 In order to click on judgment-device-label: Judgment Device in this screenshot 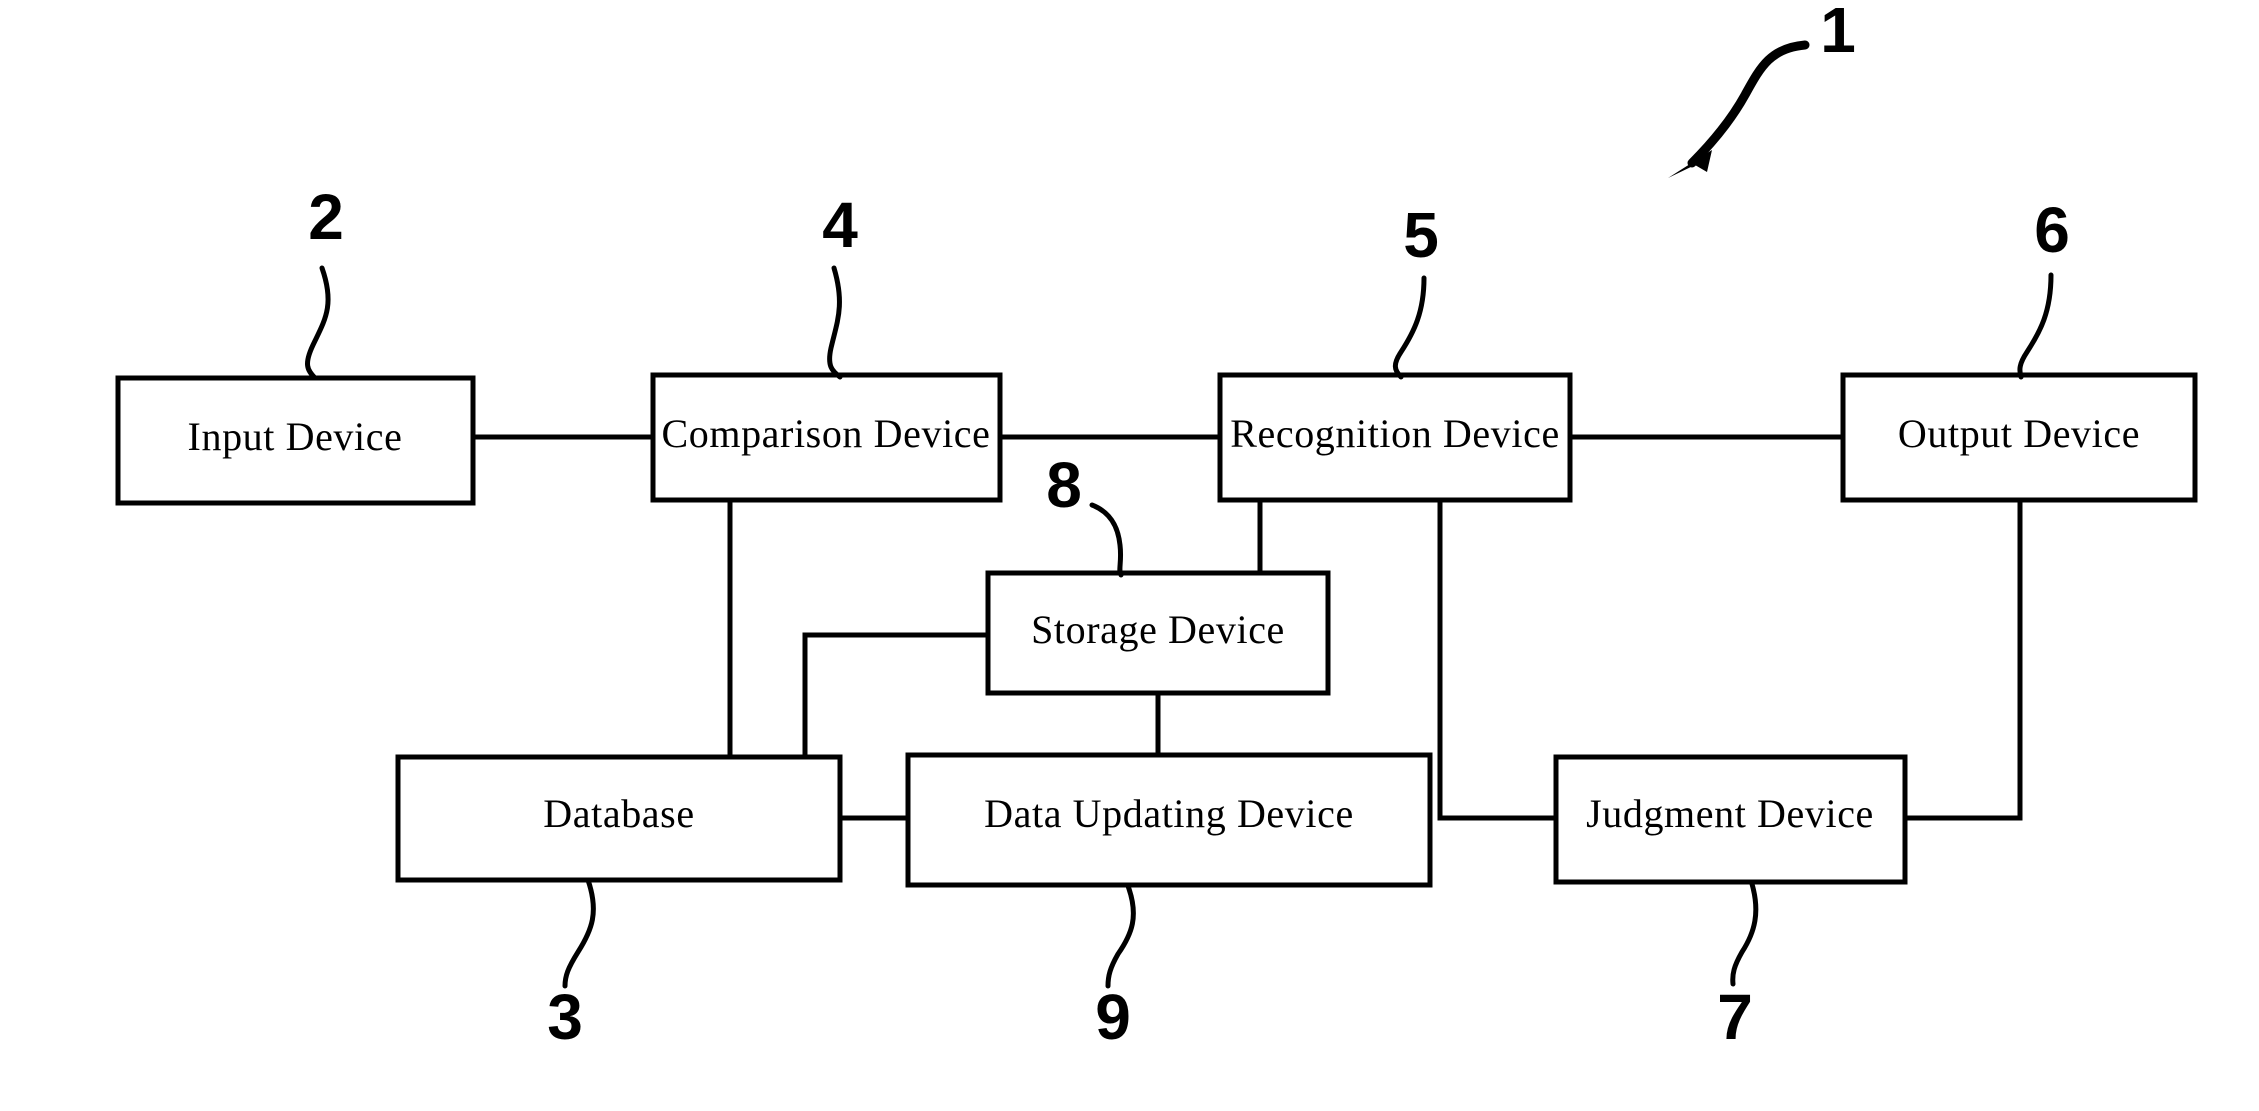, I will do `click(1730, 813)`.